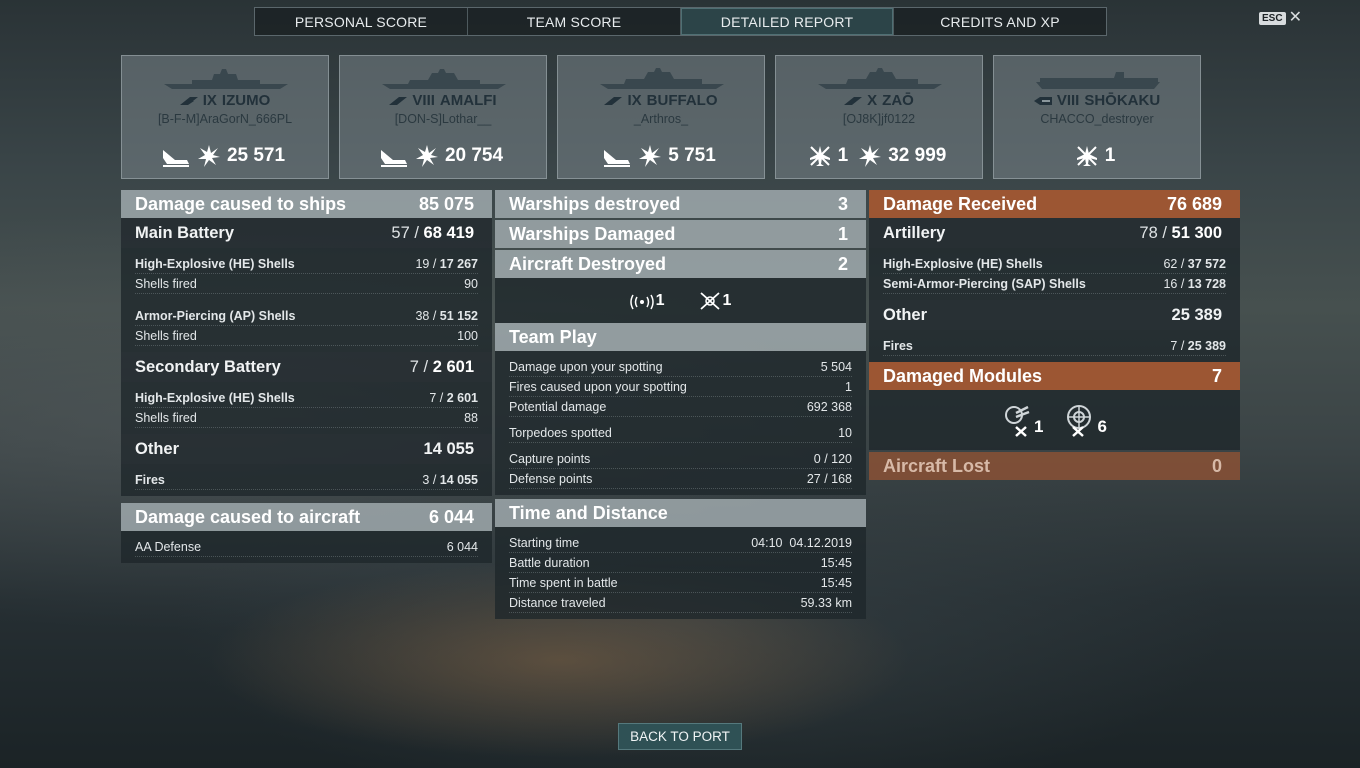  Describe the element at coordinates (574, 21) in the screenshot. I see `tab-team-score: TEAM SCORE` at that location.